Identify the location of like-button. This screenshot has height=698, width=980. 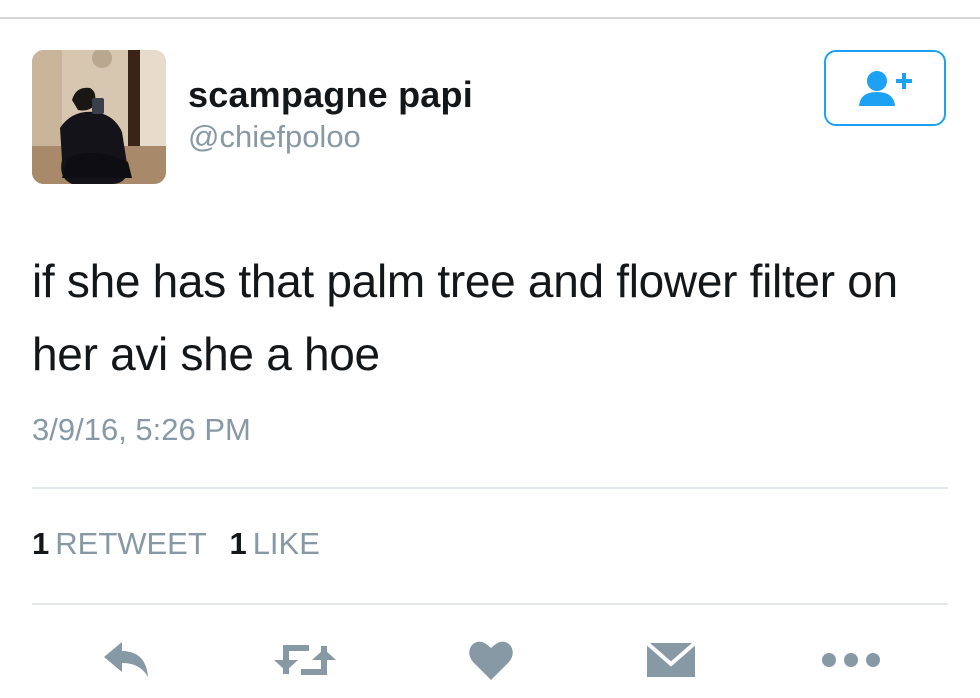
(491, 660).